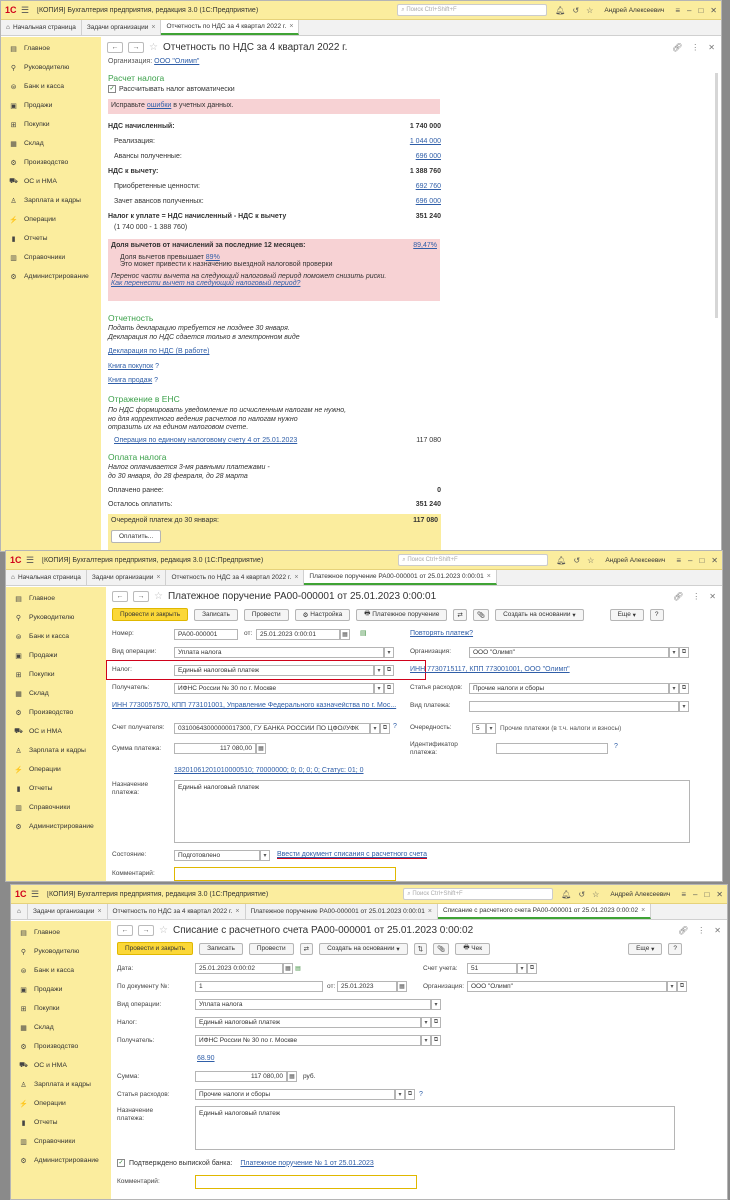 This screenshot has width=730, height=1200. What do you see at coordinates (552, 748) in the screenshot?
I see `identifier-field` at bounding box center [552, 748].